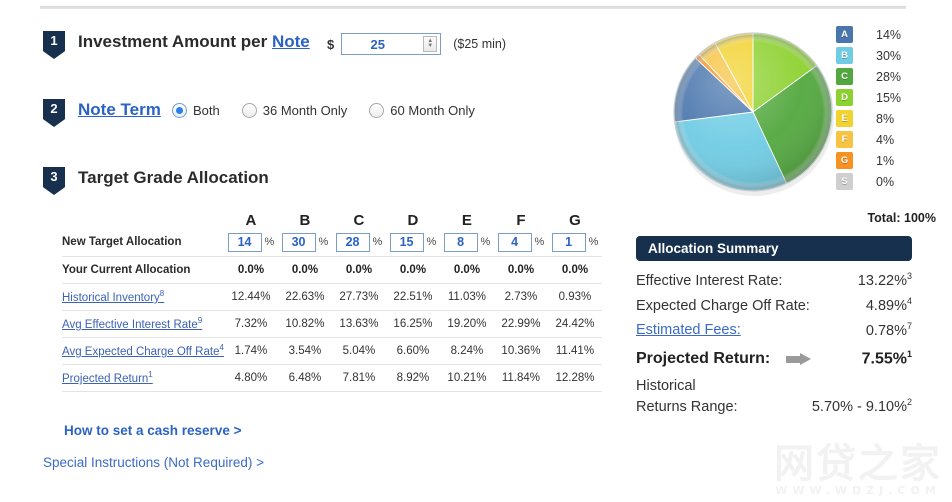 This screenshot has height=502, width=952. I want to click on summary-value-estimated-fees: 0.78%7, so click(888, 329).